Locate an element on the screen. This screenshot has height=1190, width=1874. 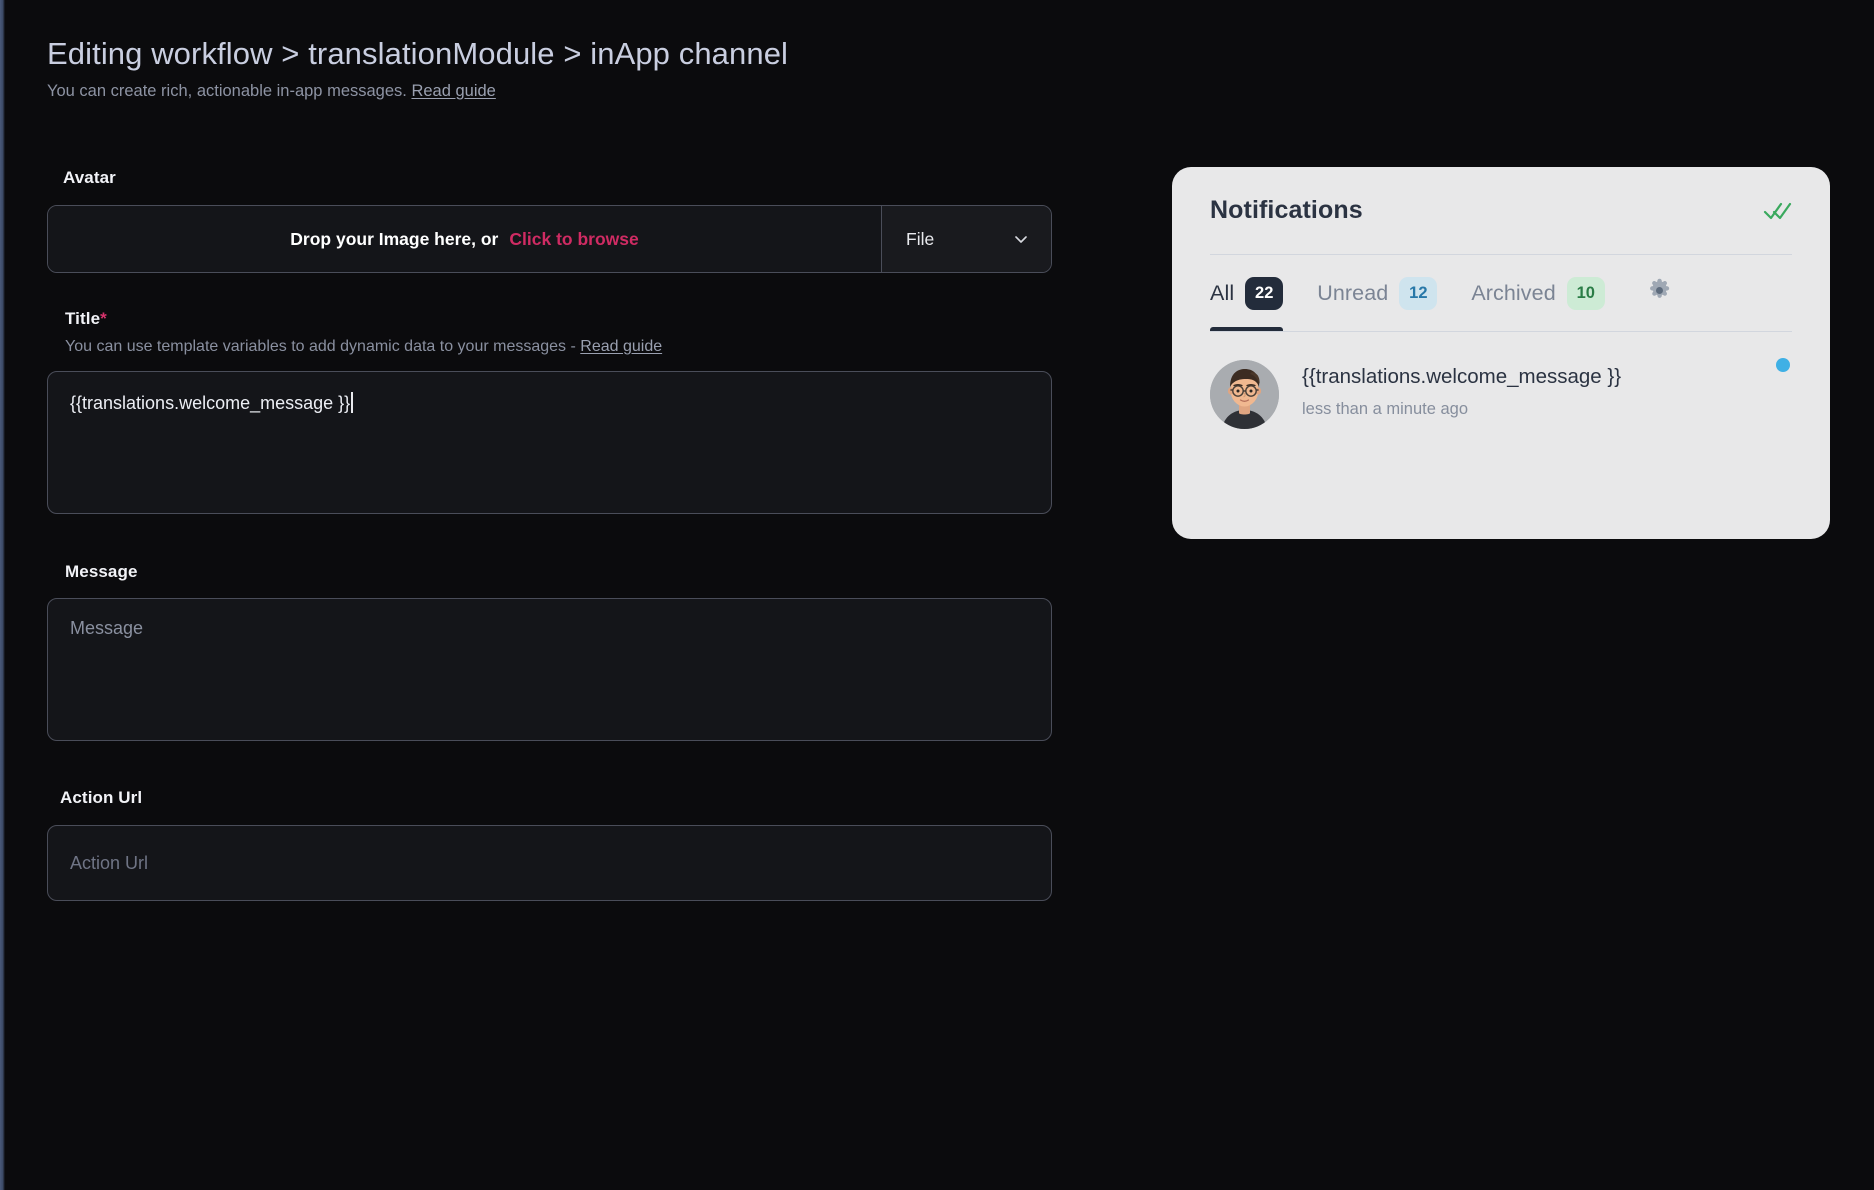
user-avatar-image is located at coordinates (1244, 394).